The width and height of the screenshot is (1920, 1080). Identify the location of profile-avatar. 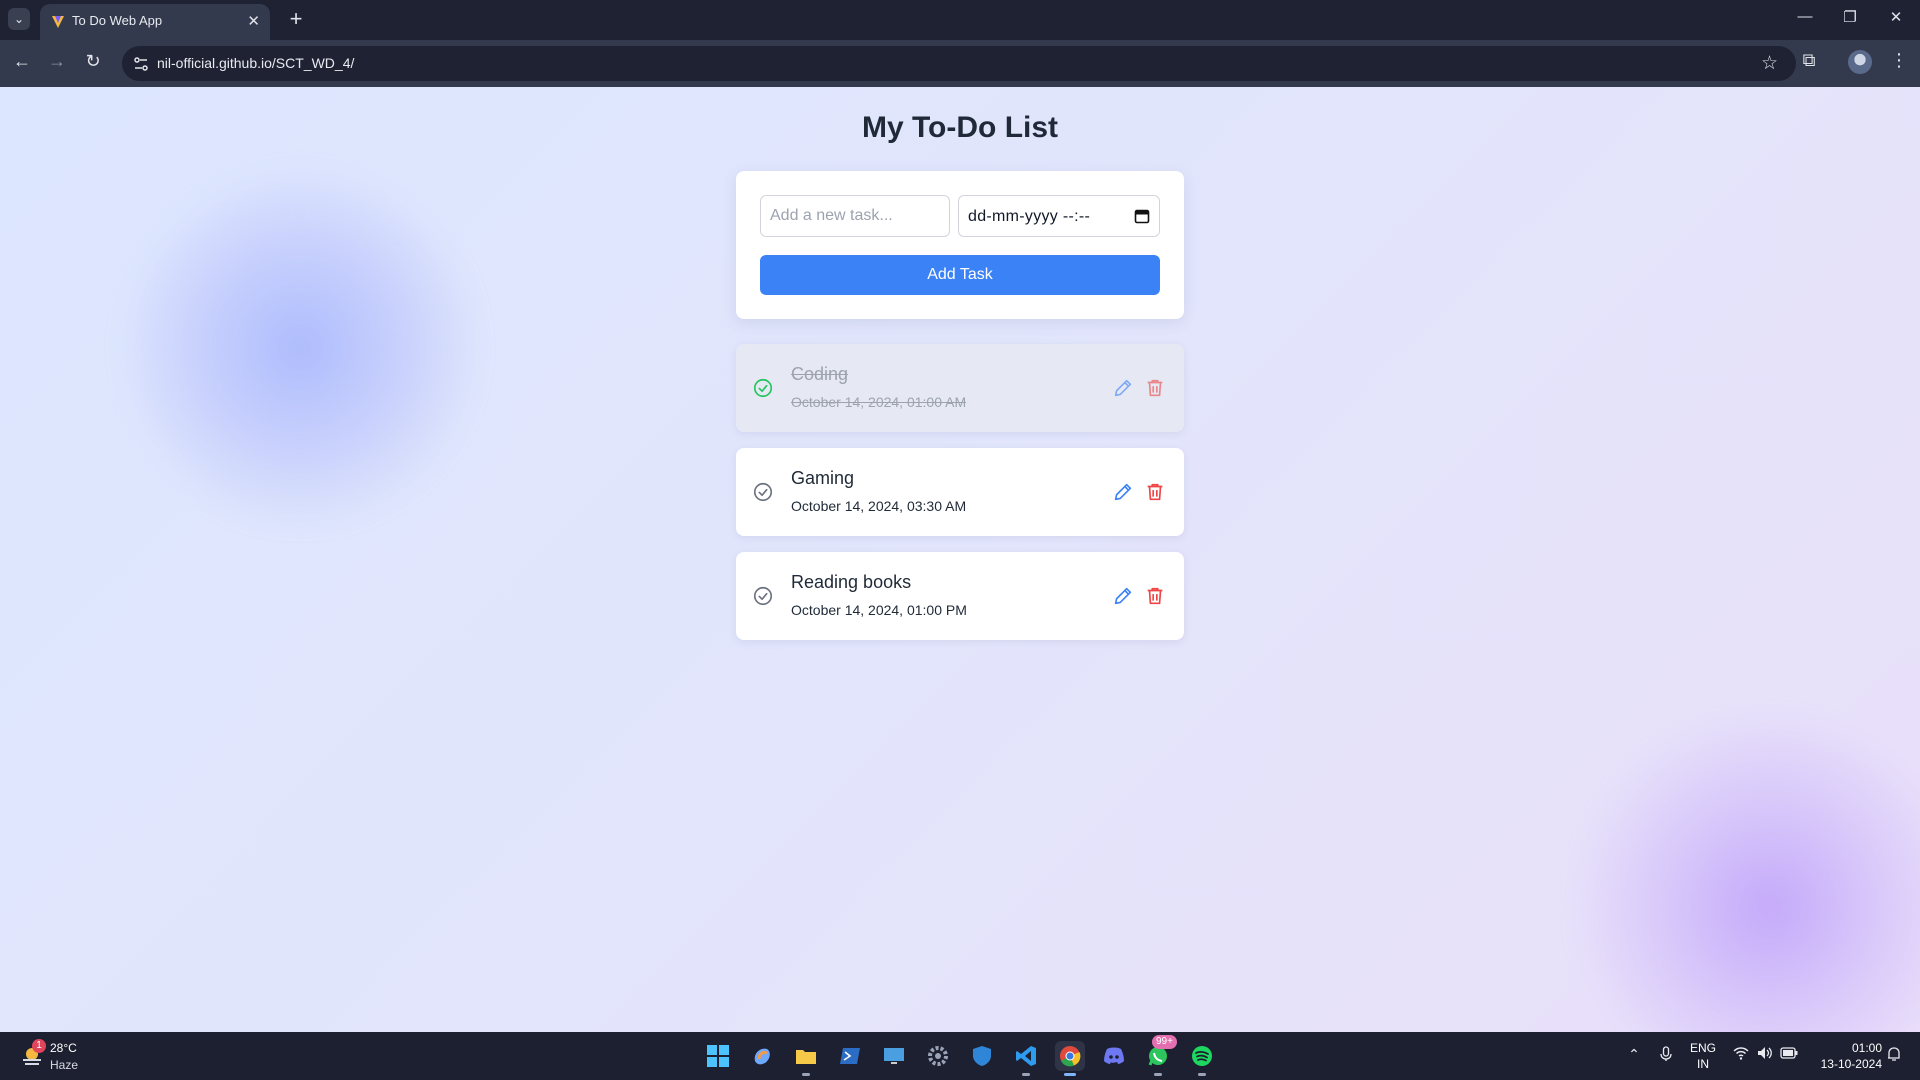
(1860, 62).